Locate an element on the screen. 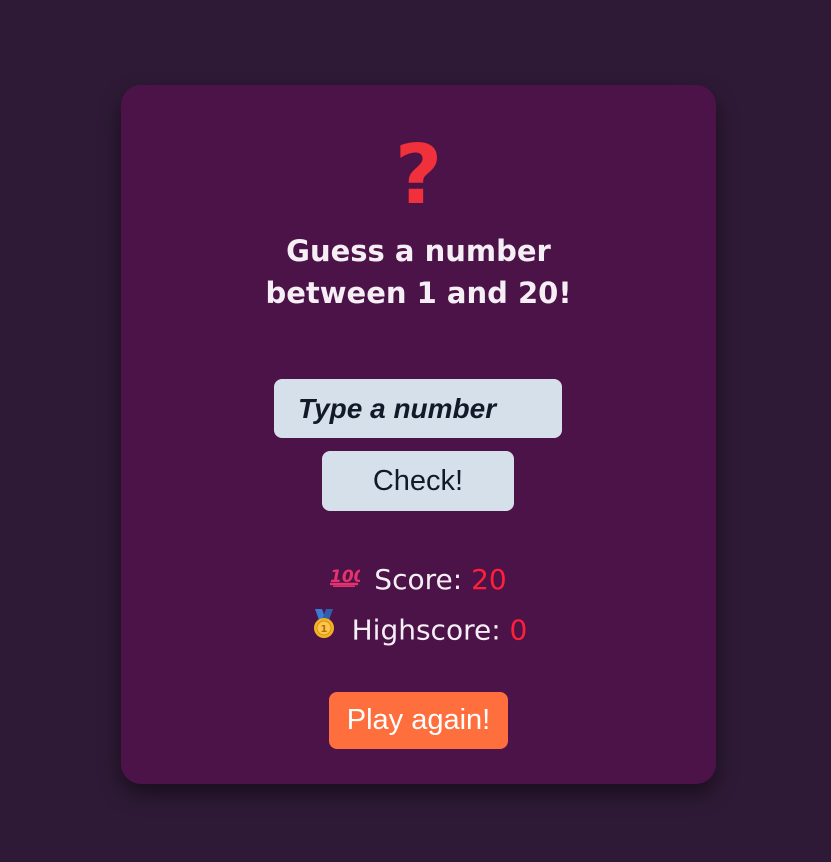 This screenshot has width=831, height=862. svg-text: 1 is located at coordinates (323, 629).